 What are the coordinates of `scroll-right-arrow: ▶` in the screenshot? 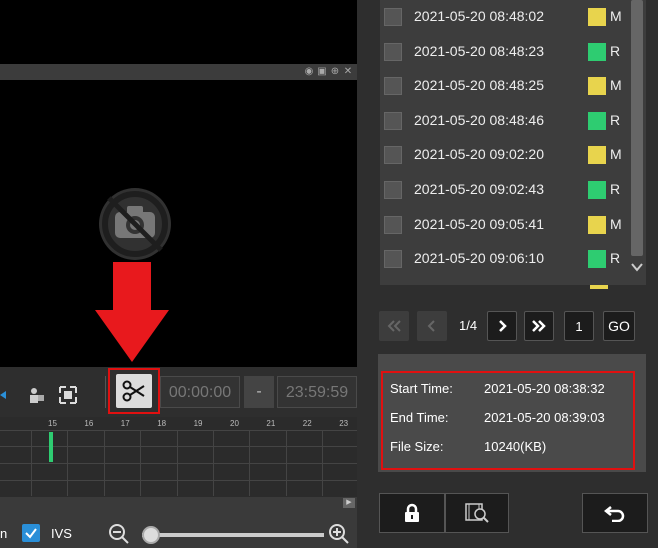 It's located at (349, 503).